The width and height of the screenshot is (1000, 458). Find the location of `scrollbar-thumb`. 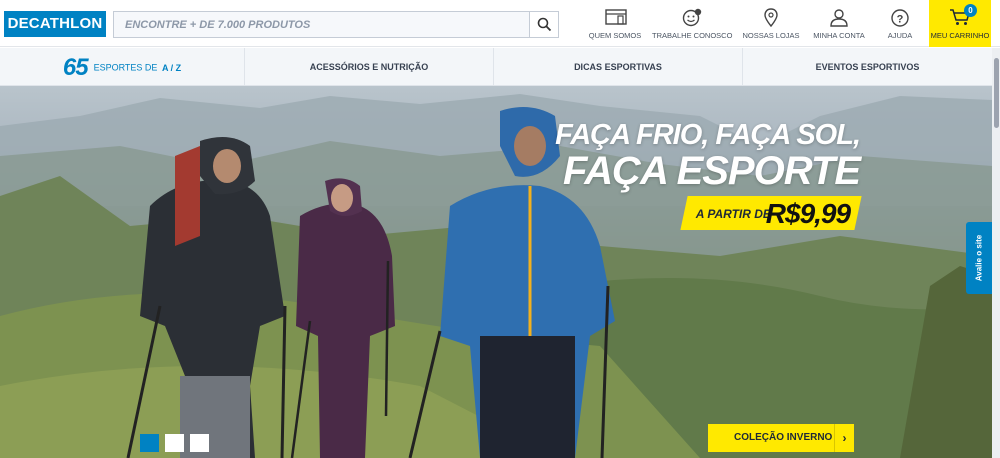

scrollbar-thumb is located at coordinates (996, 93).